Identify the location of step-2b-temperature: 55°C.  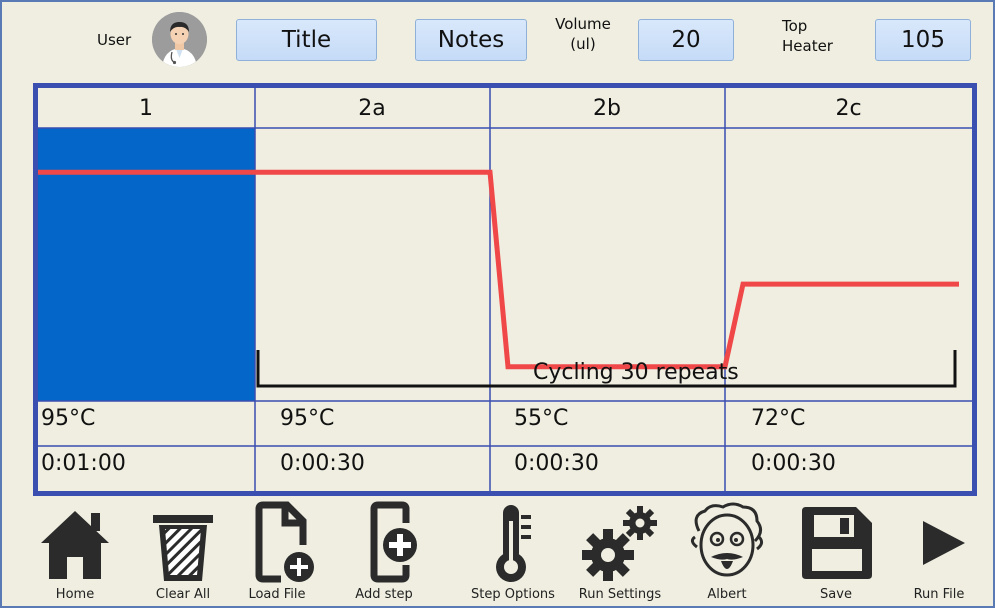
(541, 418).